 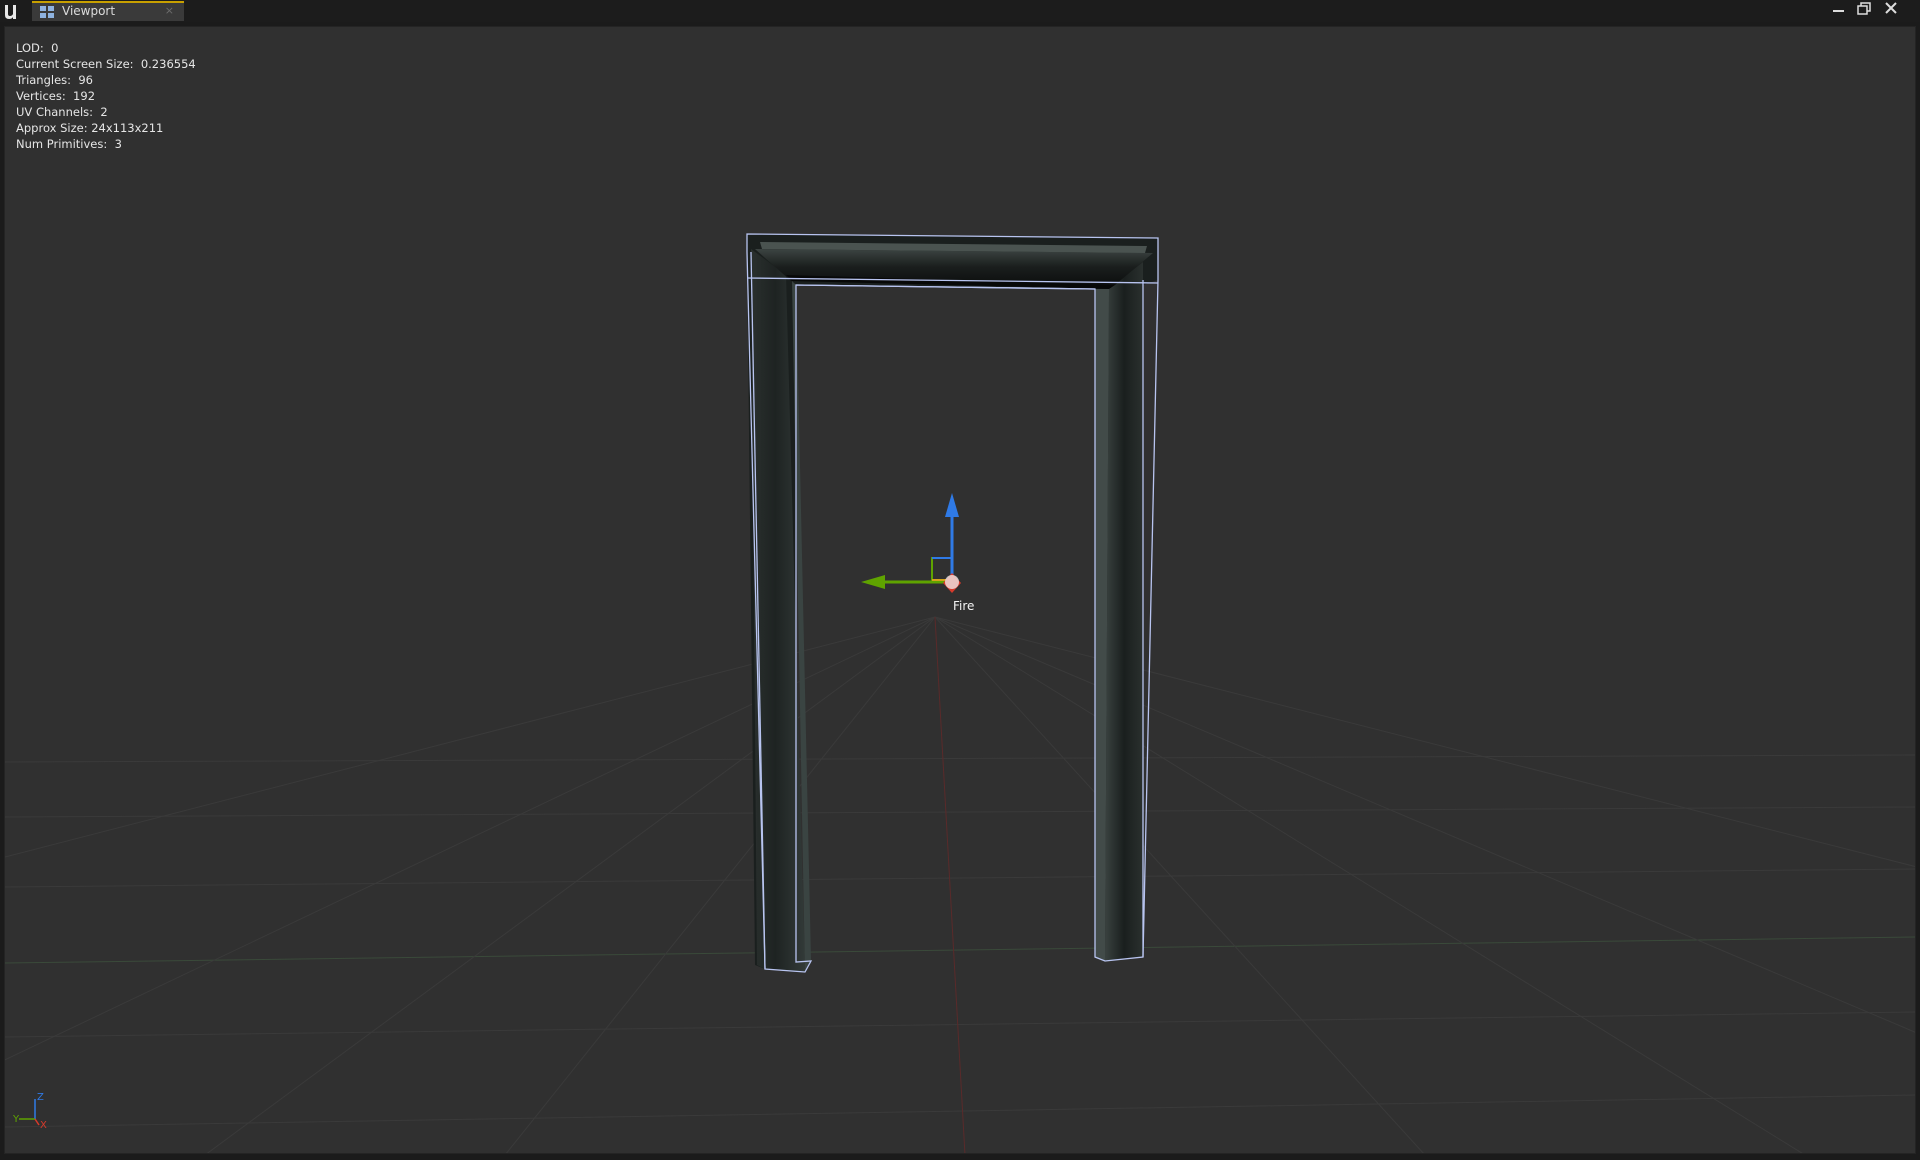 What do you see at coordinates (30, 1110) in the screenshot?
I see `axis-orientation-icon: Z Y X` at bounding box center [30, 1110].